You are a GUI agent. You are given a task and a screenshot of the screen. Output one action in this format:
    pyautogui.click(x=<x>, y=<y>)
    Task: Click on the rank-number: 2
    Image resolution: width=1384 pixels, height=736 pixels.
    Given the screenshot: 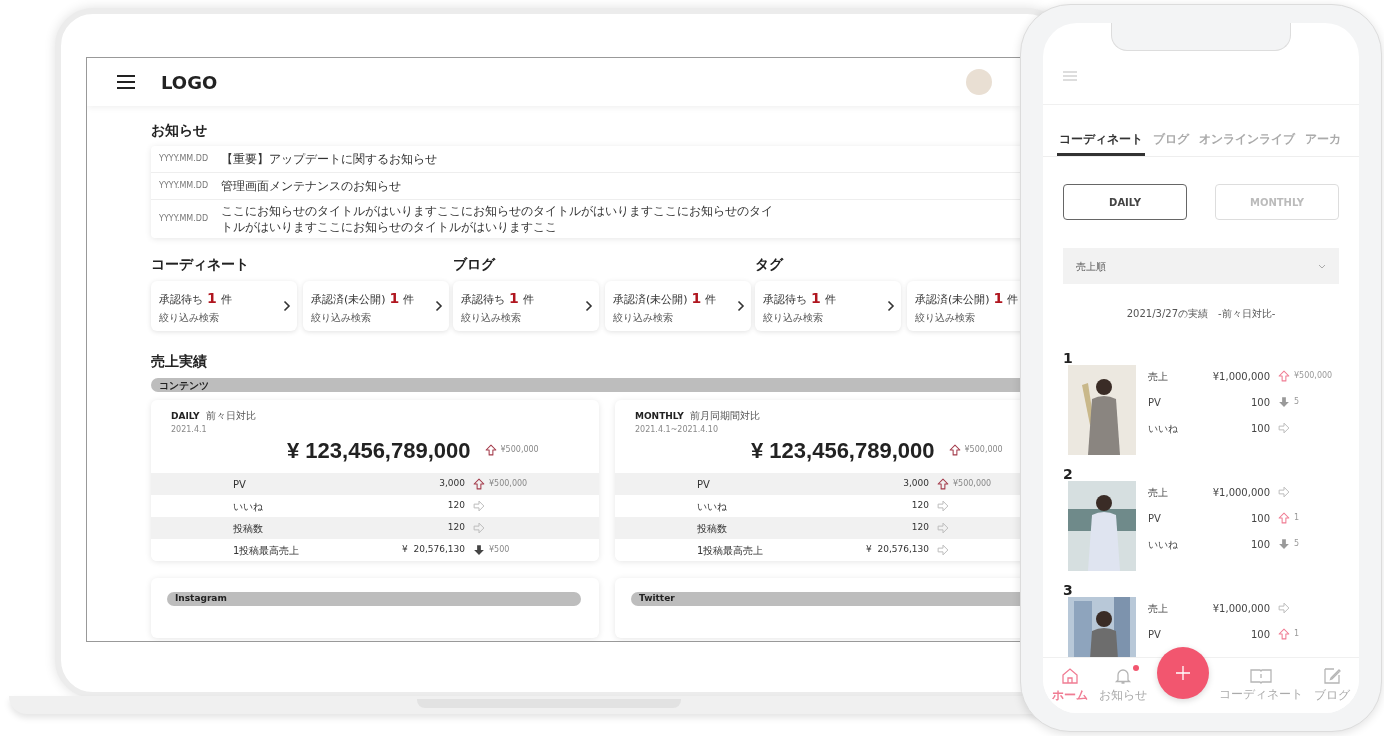 What is the action you would take?
    pyautogui.click(x=1068, y=474)
    